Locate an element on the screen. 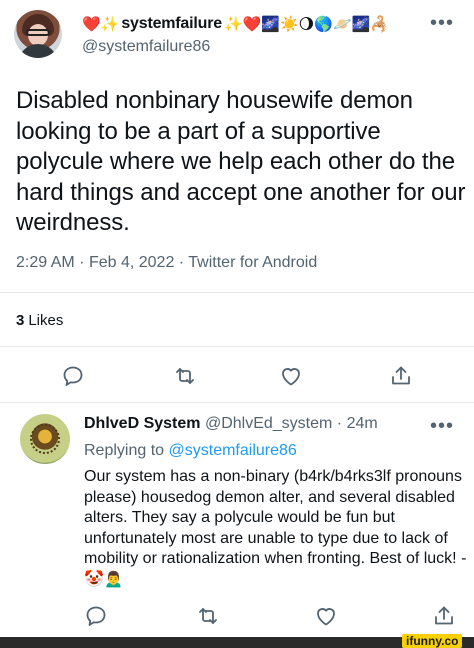  author-display-name: systemfailure is located at coordinates (171, 24).